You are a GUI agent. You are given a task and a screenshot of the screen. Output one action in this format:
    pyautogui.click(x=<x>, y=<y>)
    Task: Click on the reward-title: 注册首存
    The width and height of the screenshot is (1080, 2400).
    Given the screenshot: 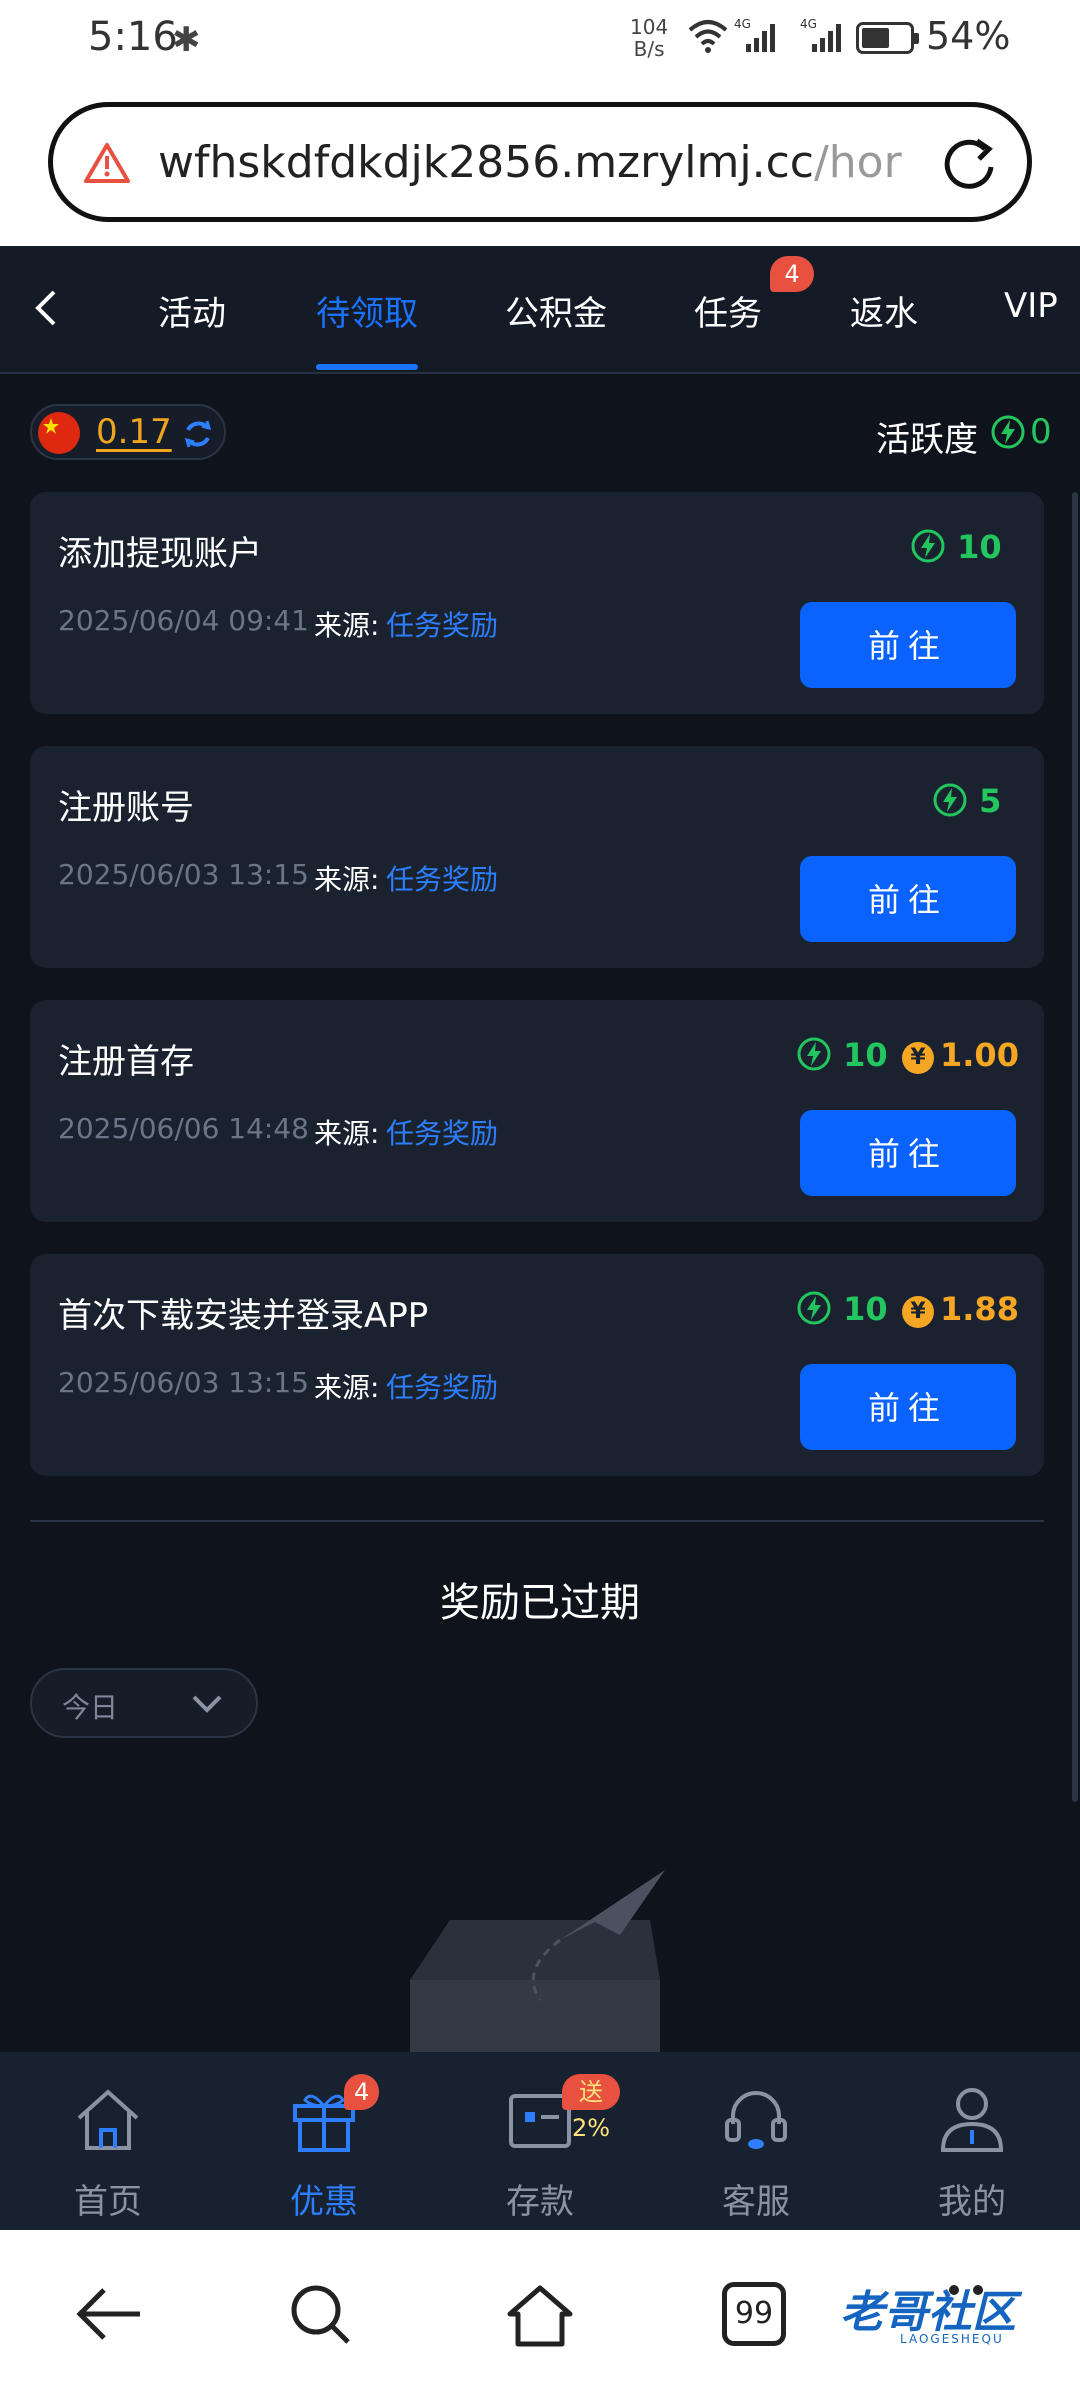 What is the action you would take?
    pyautogui.click(x=126, y=1062)
    